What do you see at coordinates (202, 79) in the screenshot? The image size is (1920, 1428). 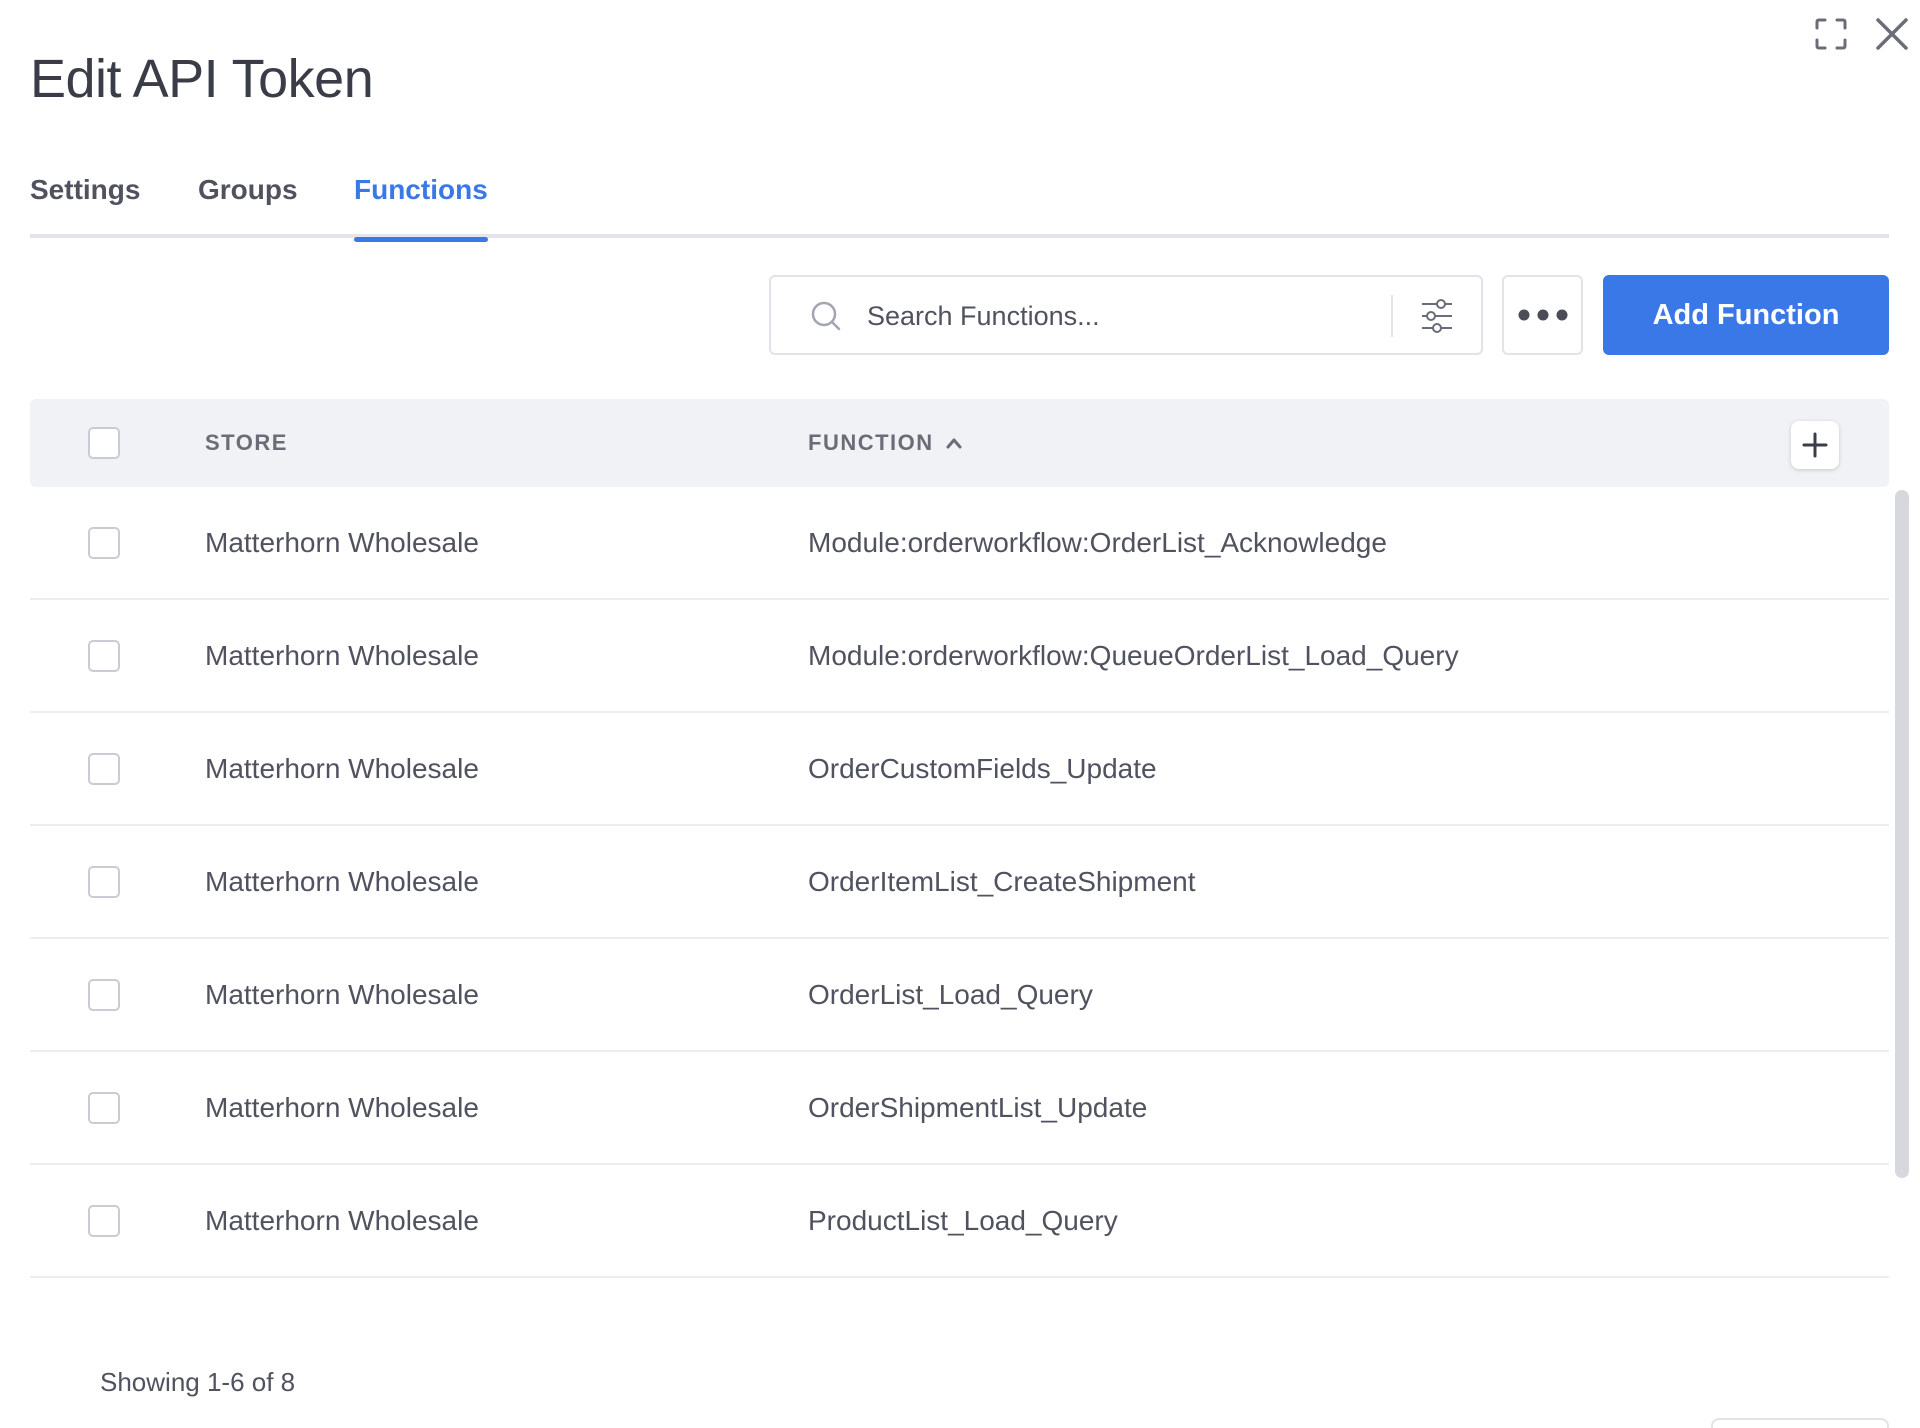 I see `page-title: Edit API Token` at bounding box center [202, 79].